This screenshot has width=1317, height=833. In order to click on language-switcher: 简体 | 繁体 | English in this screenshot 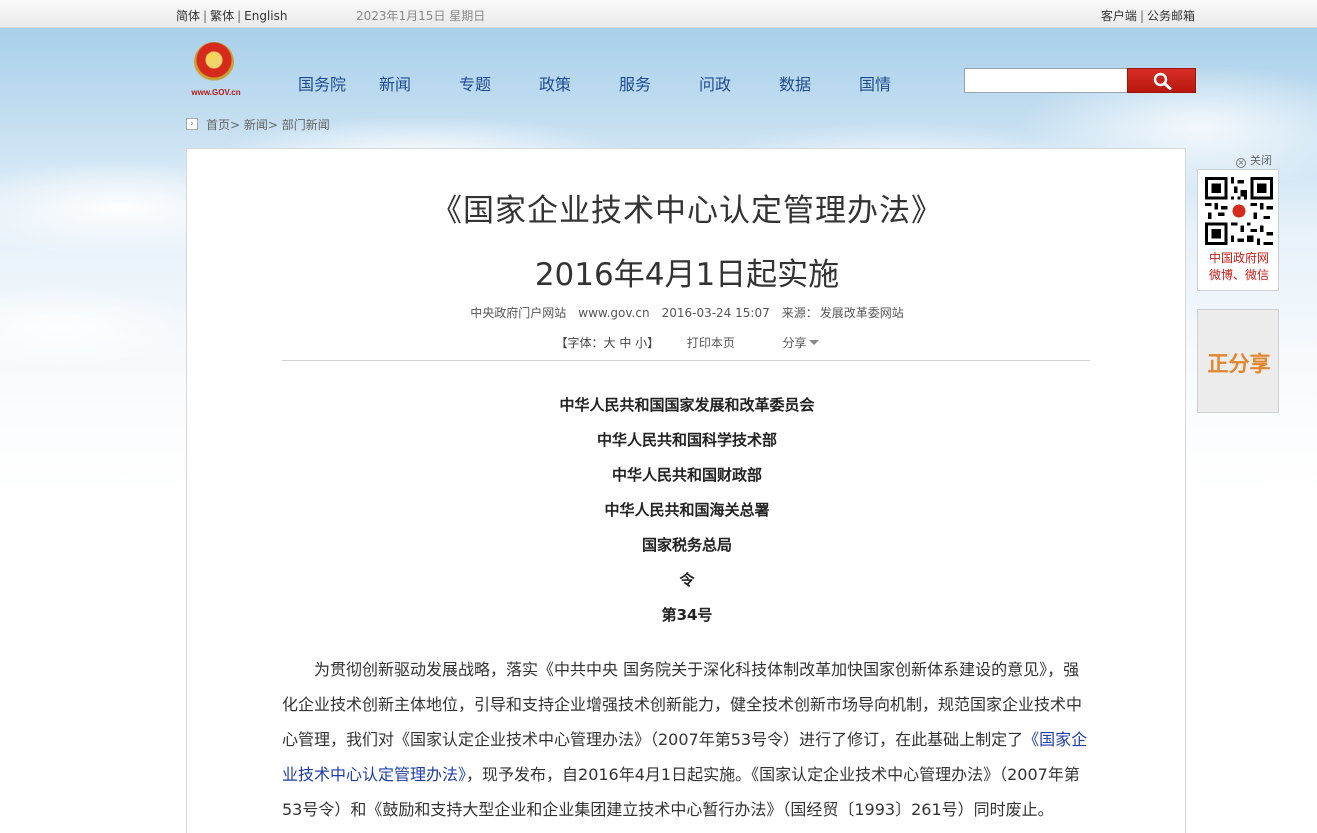, I will do `click(231, 15)`.